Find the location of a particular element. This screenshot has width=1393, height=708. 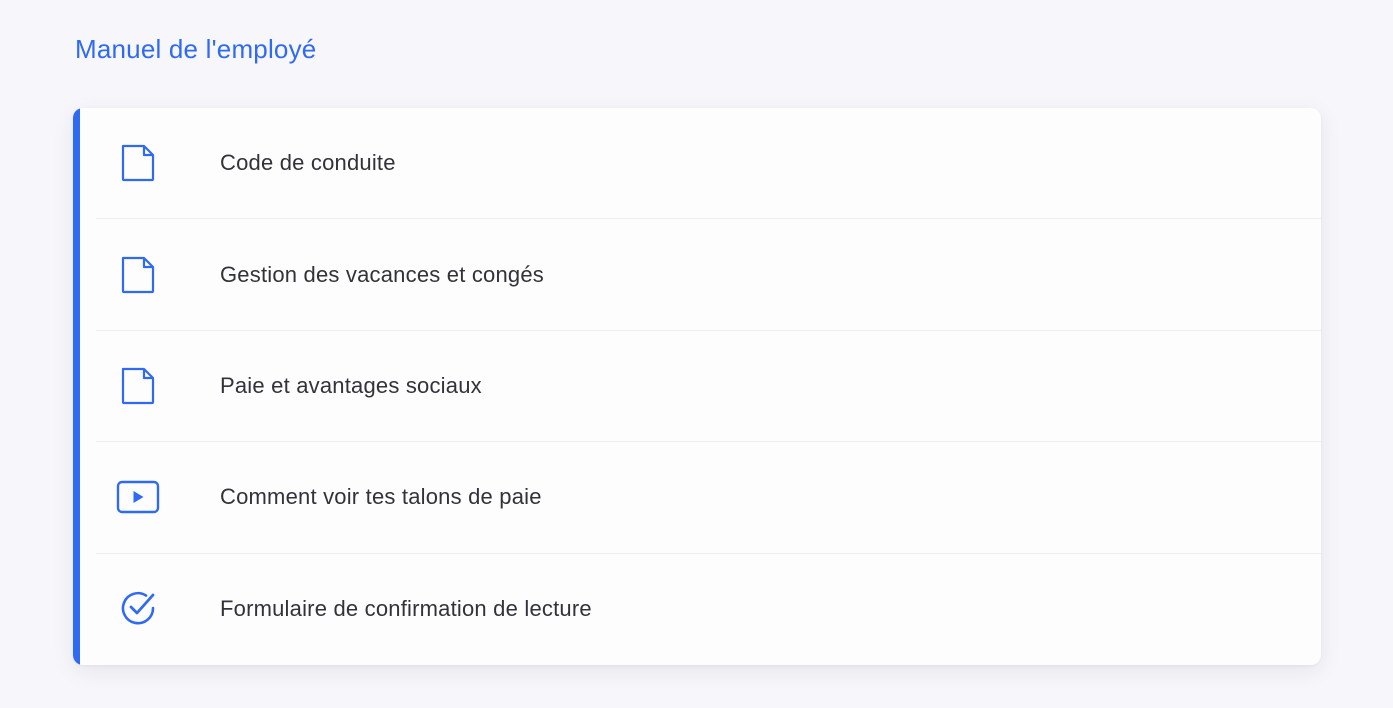

handbook-item-code-de-conduite: Code de conduite is located at coordinates (708, 164).